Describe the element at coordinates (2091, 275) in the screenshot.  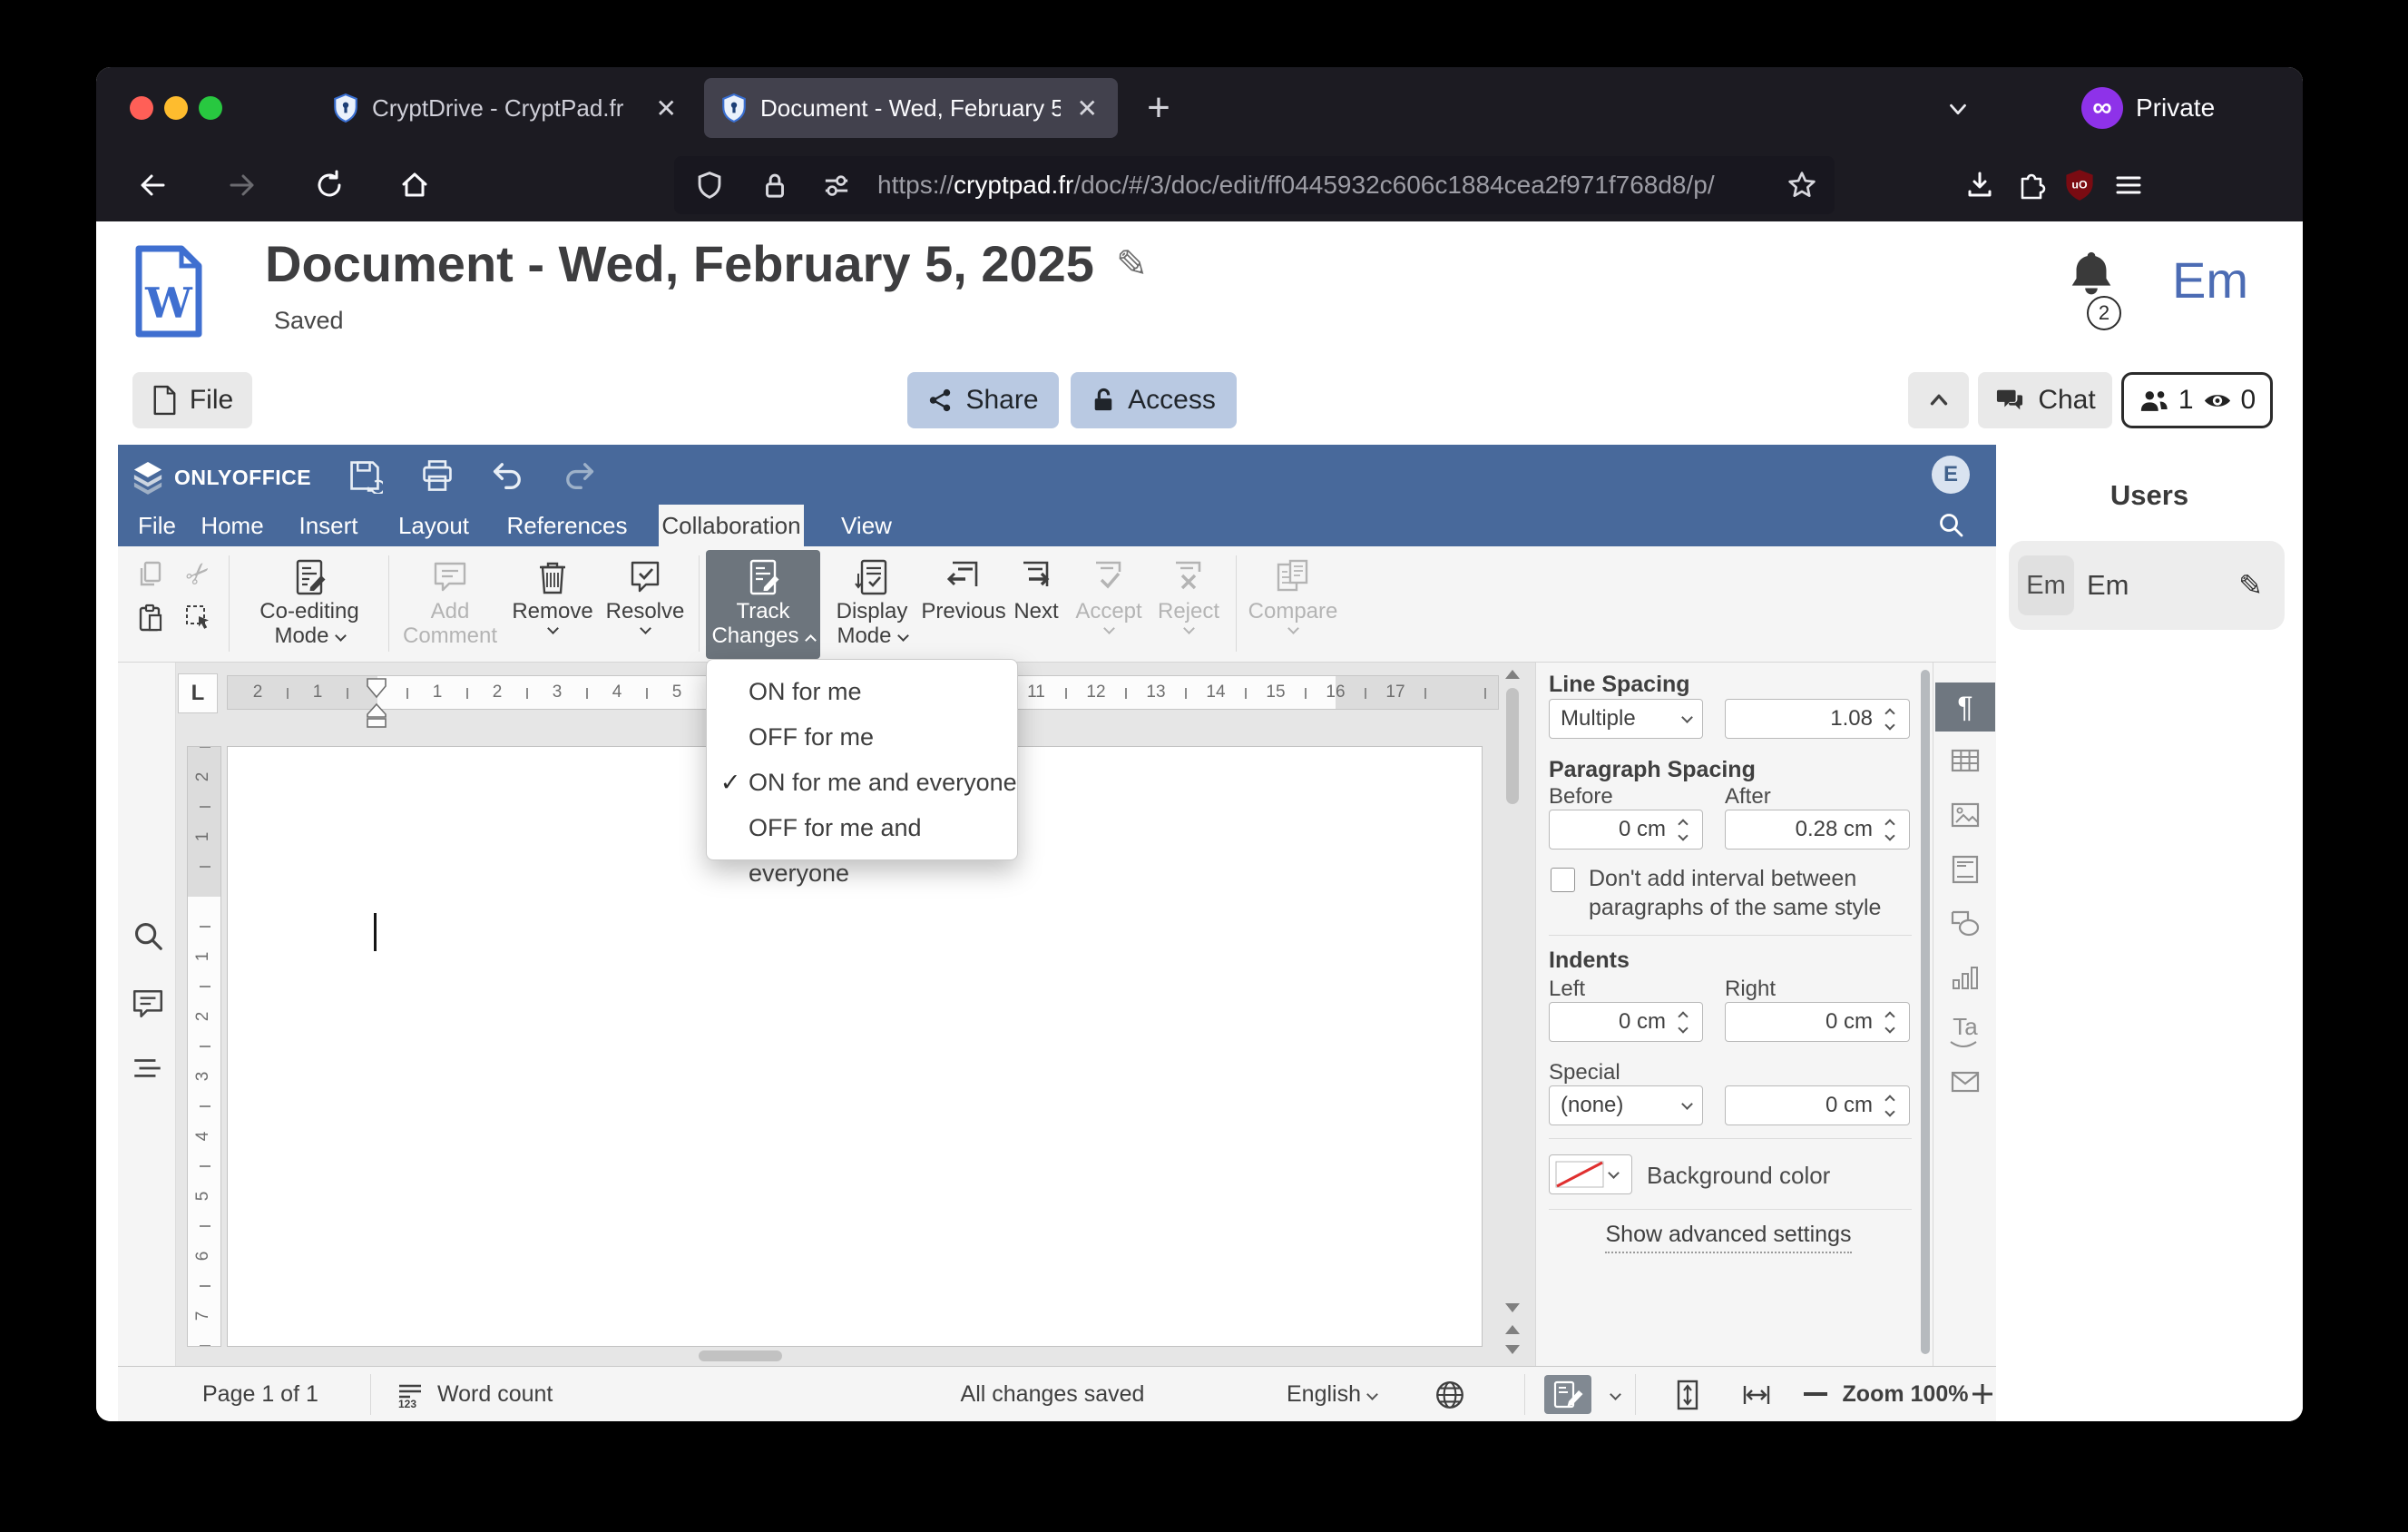
I see `notifications-bell-icon` at that location.